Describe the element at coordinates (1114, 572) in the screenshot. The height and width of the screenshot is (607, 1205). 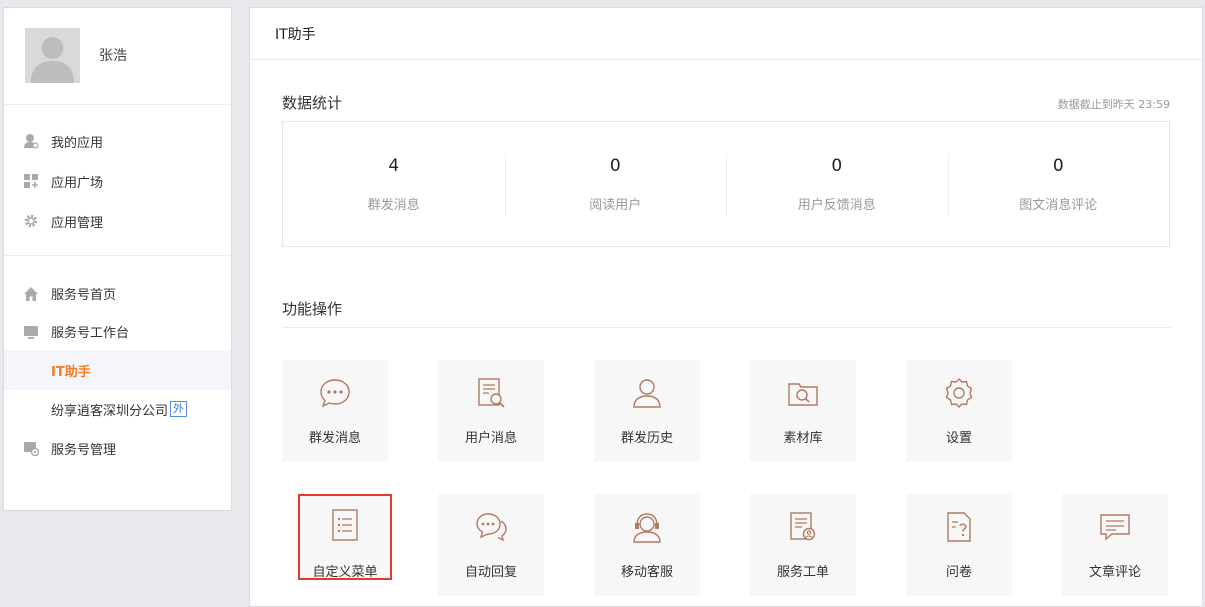
I see `tile-label: 文章评论` at that location.